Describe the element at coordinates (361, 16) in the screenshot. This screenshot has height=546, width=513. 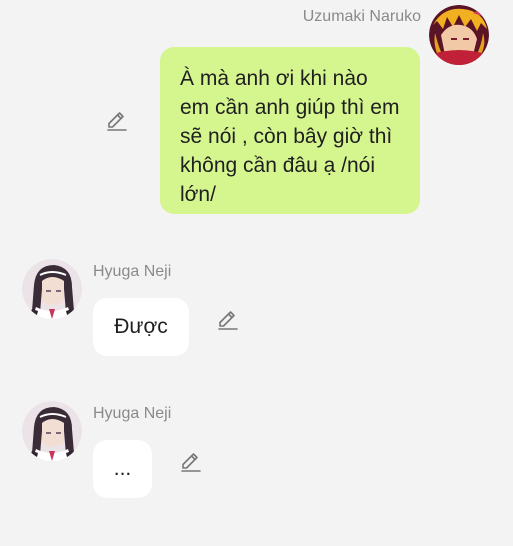
I see `sender-name: Uzumaki Naruko` at that location.